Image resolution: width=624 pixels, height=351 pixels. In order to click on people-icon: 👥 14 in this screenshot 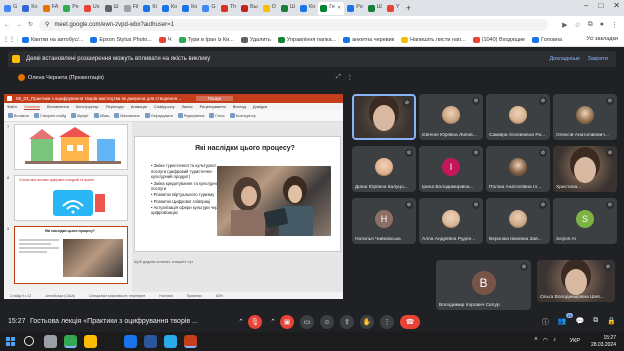, I will do `click(565, 320)`.